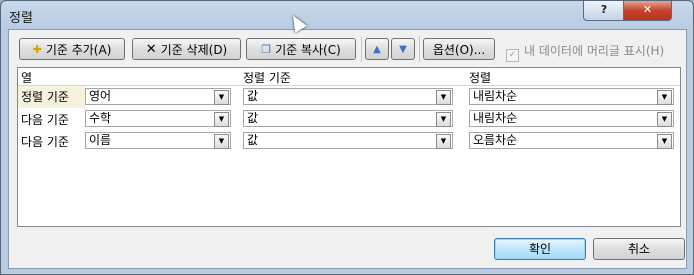 Image resolution: width=694 pixels, height=275 pixels. I want to click on sort-level-row: 다음 기준 수학 ▼ 값 ▼ 내림차순 ▼, so click(349, 119).